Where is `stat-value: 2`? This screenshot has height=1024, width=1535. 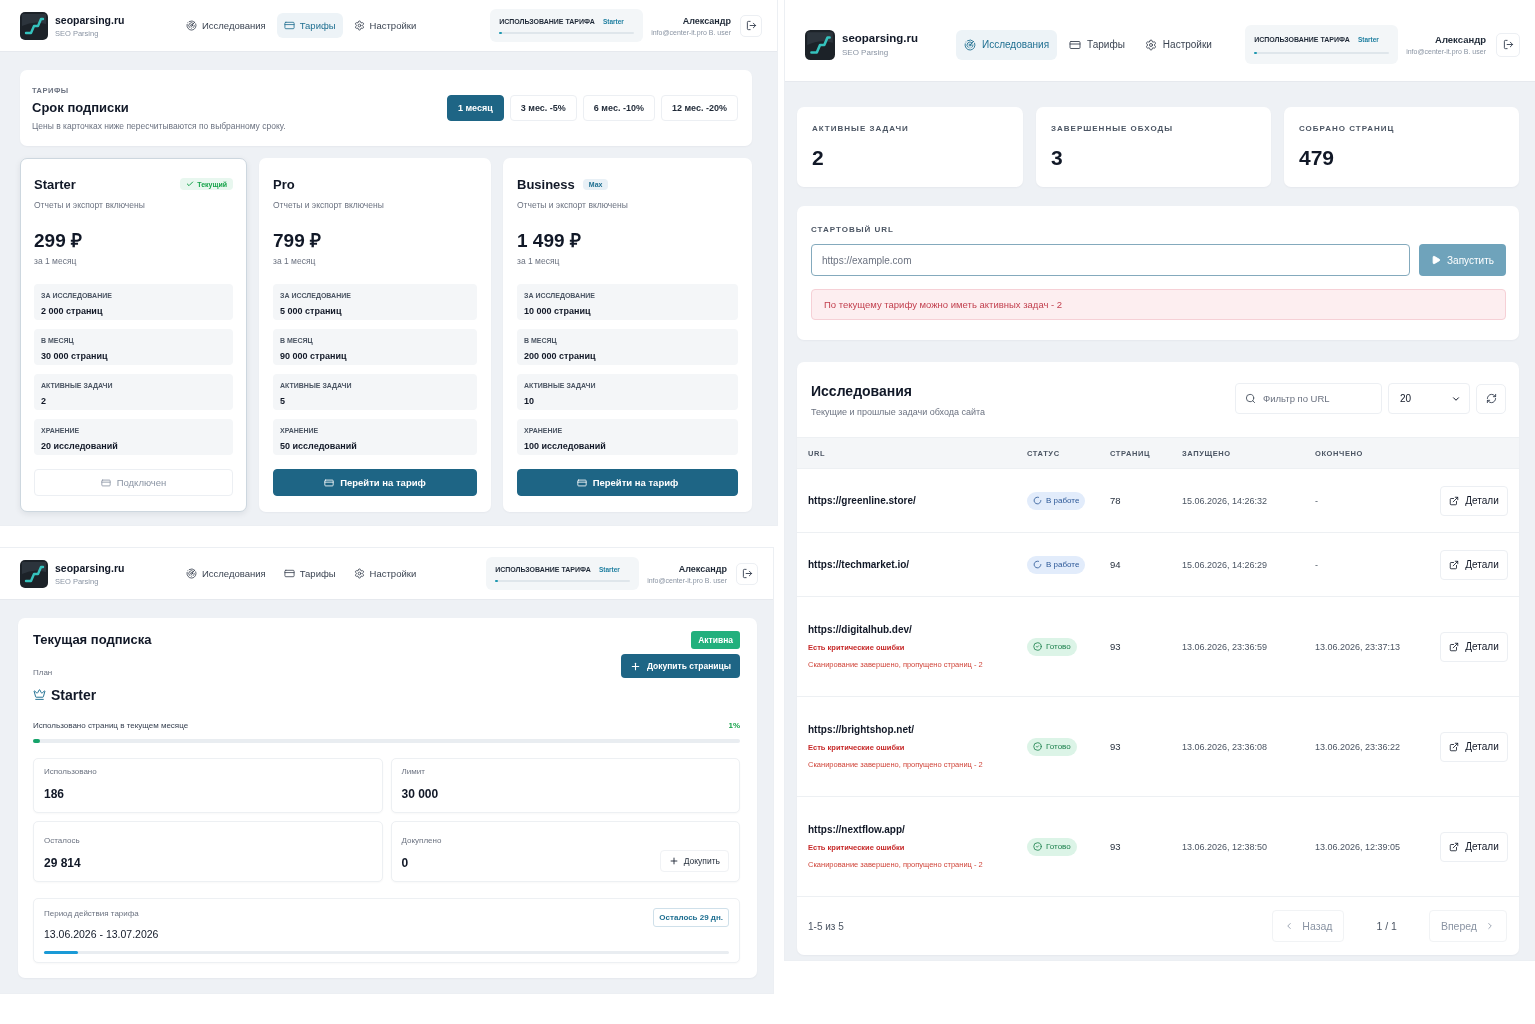
stat-value: 2 is located at coordinates (818, 158).